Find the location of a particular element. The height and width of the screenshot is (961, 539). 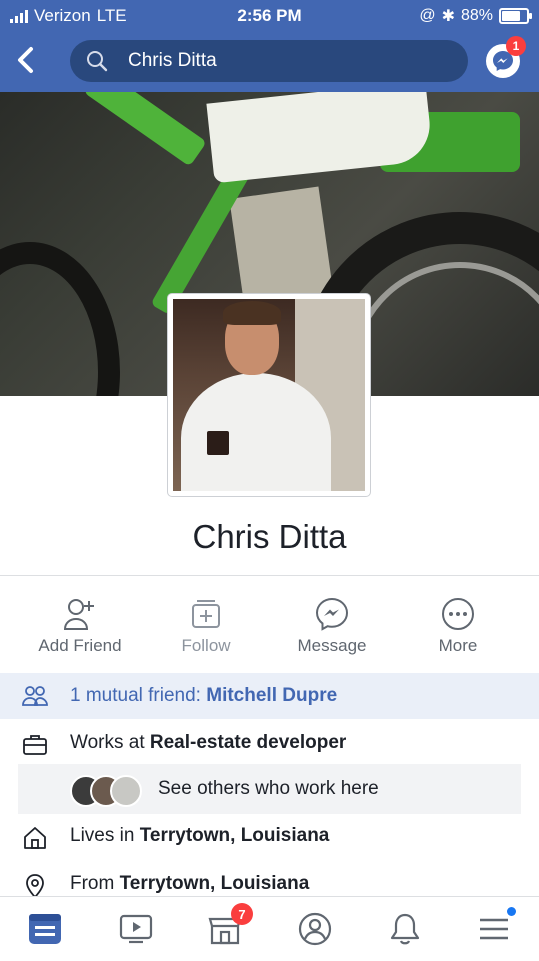

profile-icon is located at coordinates (315, 929).